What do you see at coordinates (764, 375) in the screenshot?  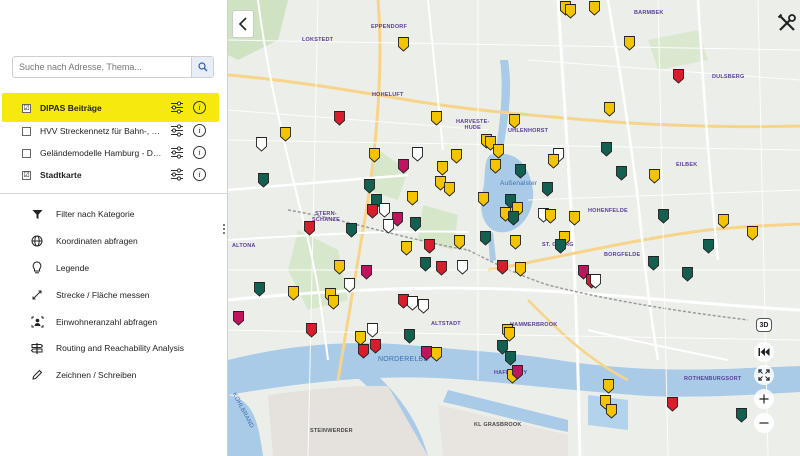 I see `fullscreen-button` at bounding box center [764, 375].